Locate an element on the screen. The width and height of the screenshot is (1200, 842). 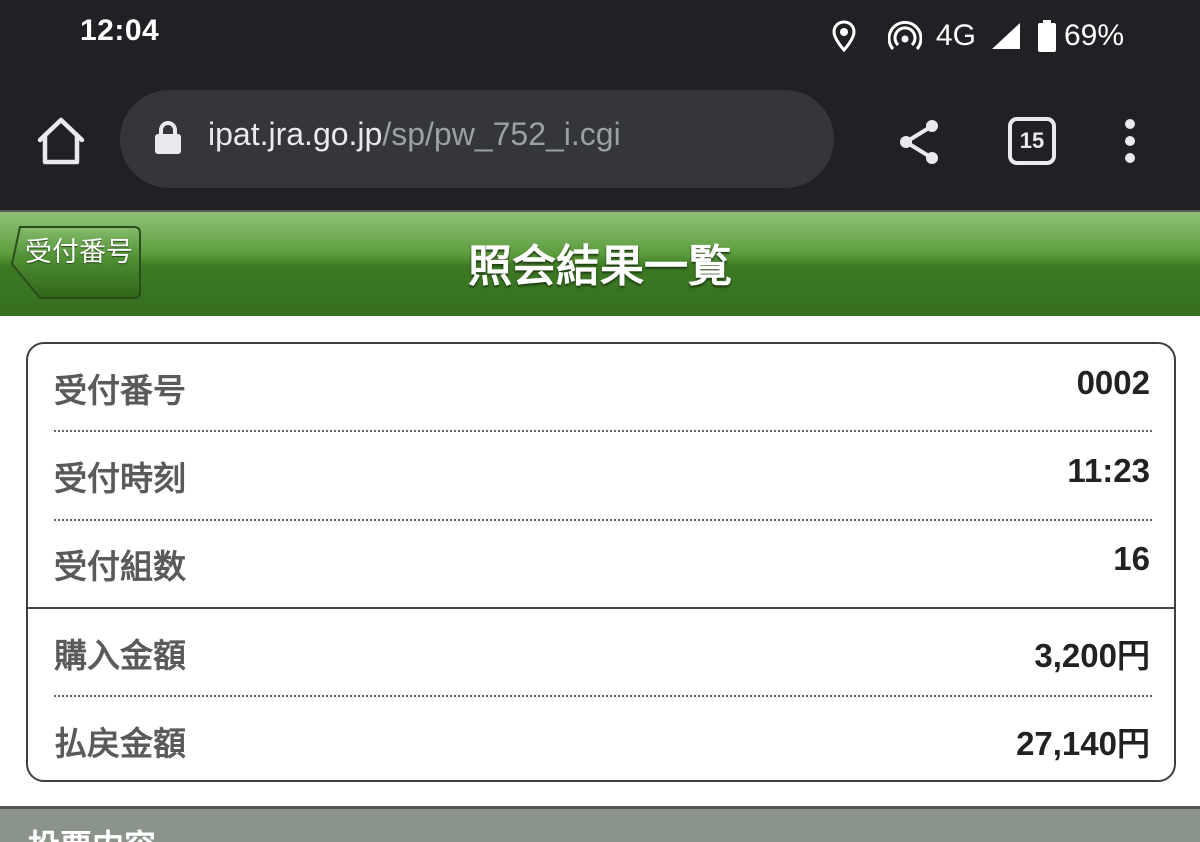
url-bar: ipat.jra.go.jp/sp/pw_752_i.cgi is located at coordinates (477, 139).